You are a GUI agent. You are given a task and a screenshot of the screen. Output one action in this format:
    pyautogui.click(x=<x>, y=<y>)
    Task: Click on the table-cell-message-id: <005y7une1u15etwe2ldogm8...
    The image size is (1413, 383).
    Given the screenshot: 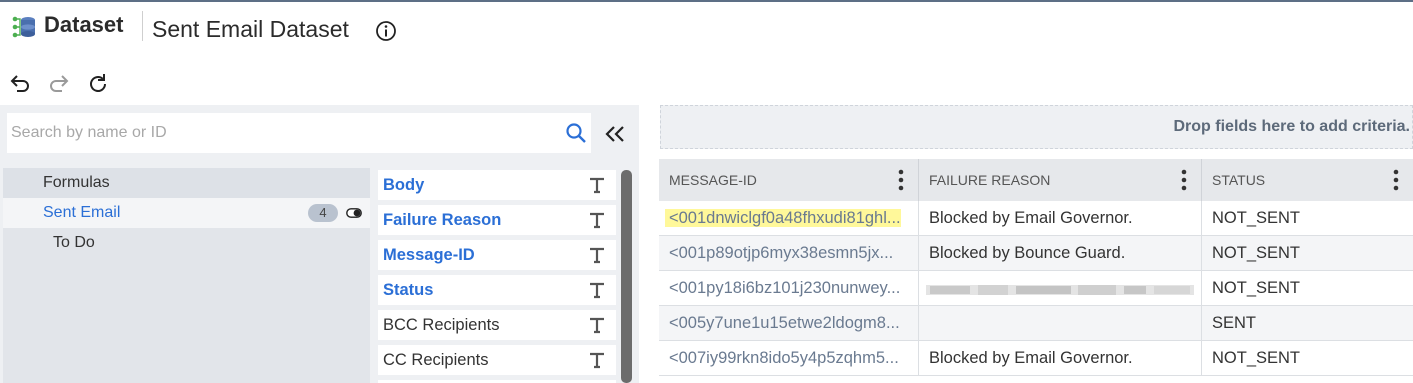 What is the action you would take?
    pyautogui.click(x=789, y=323)
    